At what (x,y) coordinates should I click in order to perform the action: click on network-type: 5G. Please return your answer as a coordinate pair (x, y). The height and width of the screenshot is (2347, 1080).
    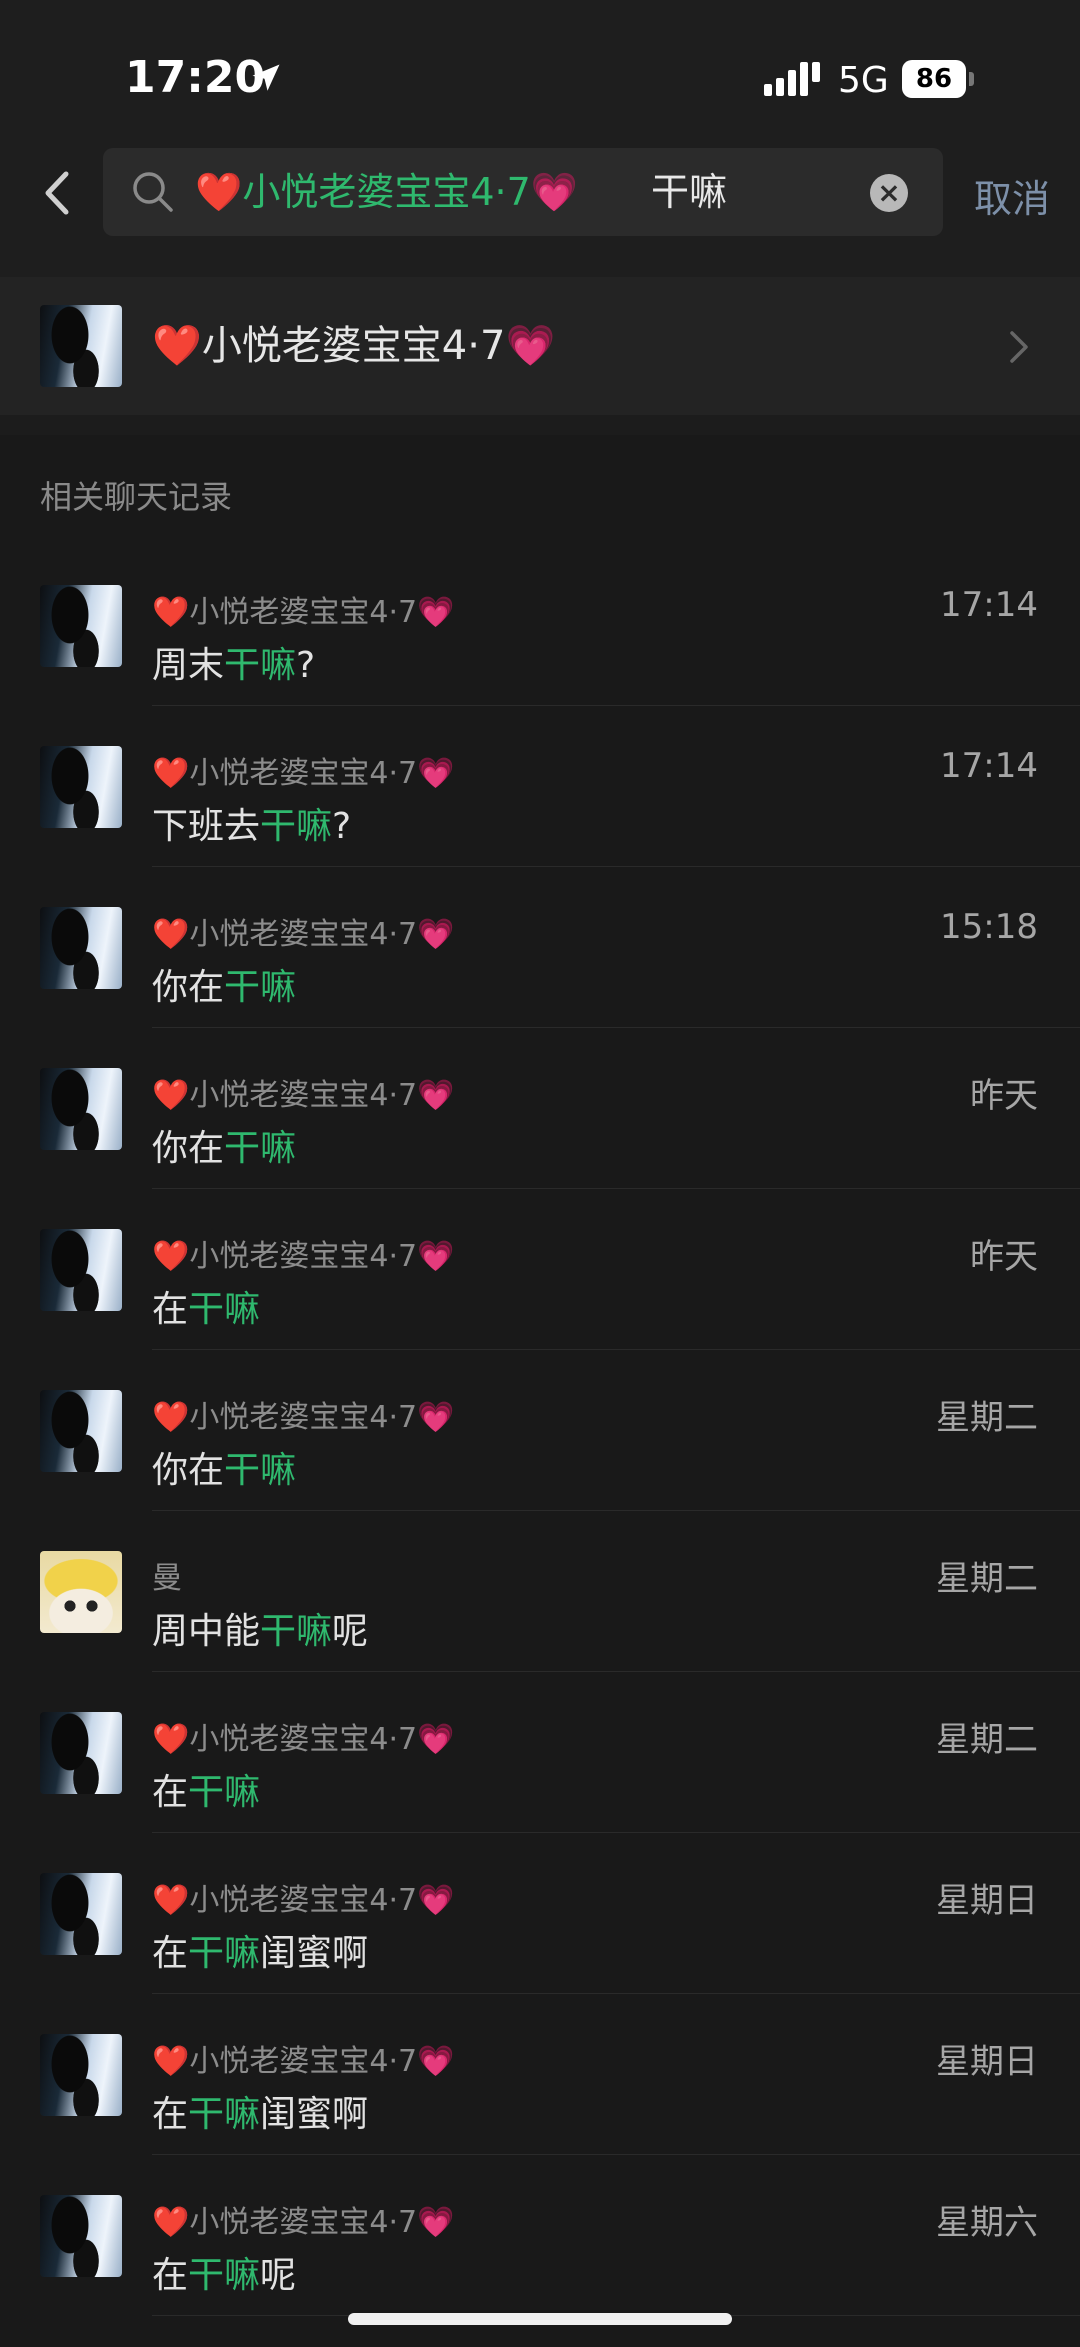
    Looking at the image, I should click on (863, 80).